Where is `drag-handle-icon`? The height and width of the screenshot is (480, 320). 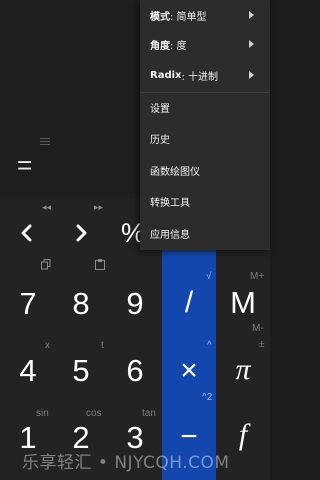 drag-handle-icon is located at coordinates (45, 141).